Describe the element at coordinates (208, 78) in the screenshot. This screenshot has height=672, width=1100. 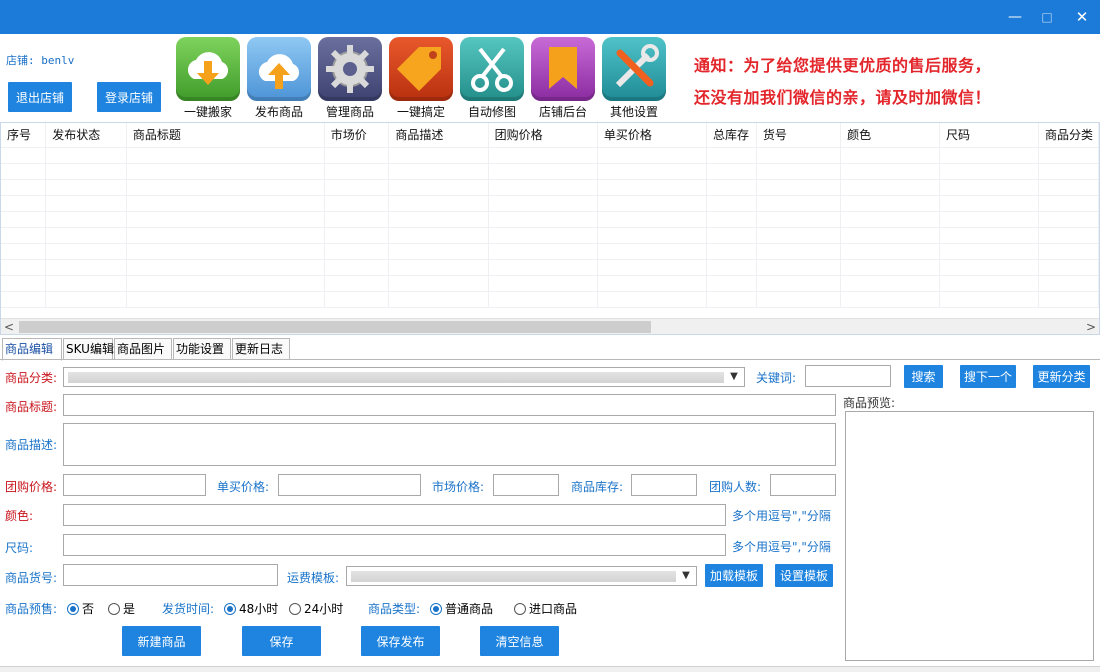
I see `tool-move-all: 一键搬家` at that location.